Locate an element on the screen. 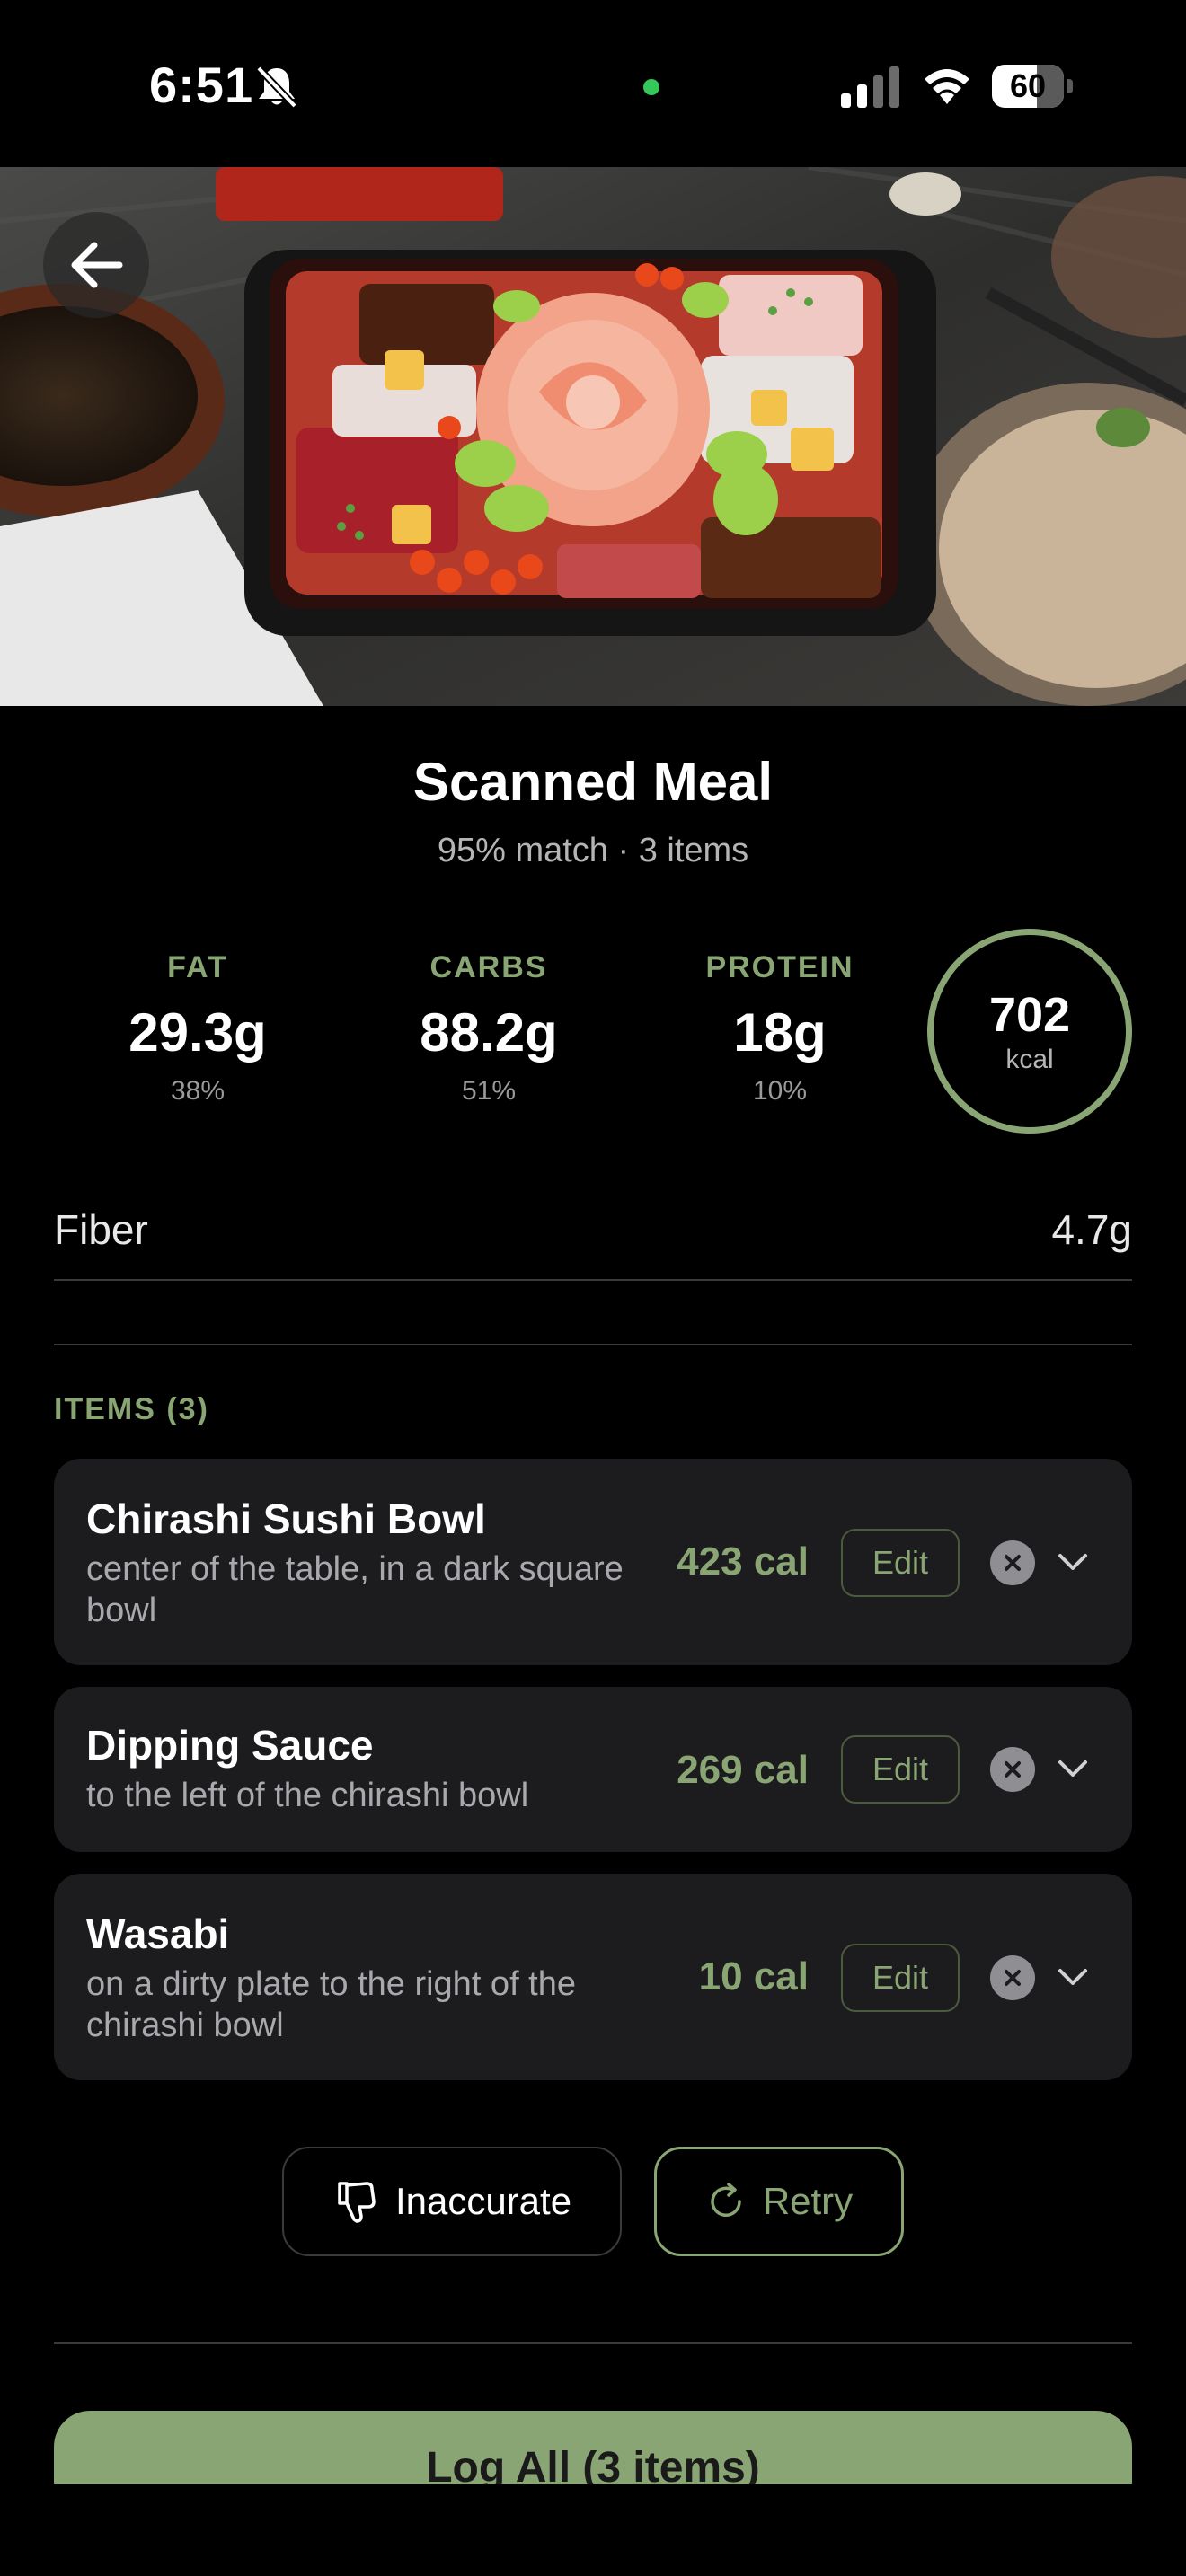 The height and width of the screenshot is (2576, 1186). item-calories: 10 cal is located at coordinates (753, 1976).